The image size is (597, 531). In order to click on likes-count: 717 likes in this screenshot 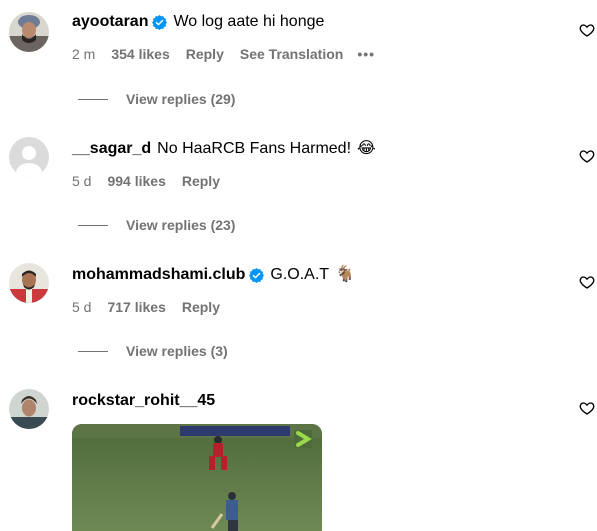, I will do `click(136, 307)`.